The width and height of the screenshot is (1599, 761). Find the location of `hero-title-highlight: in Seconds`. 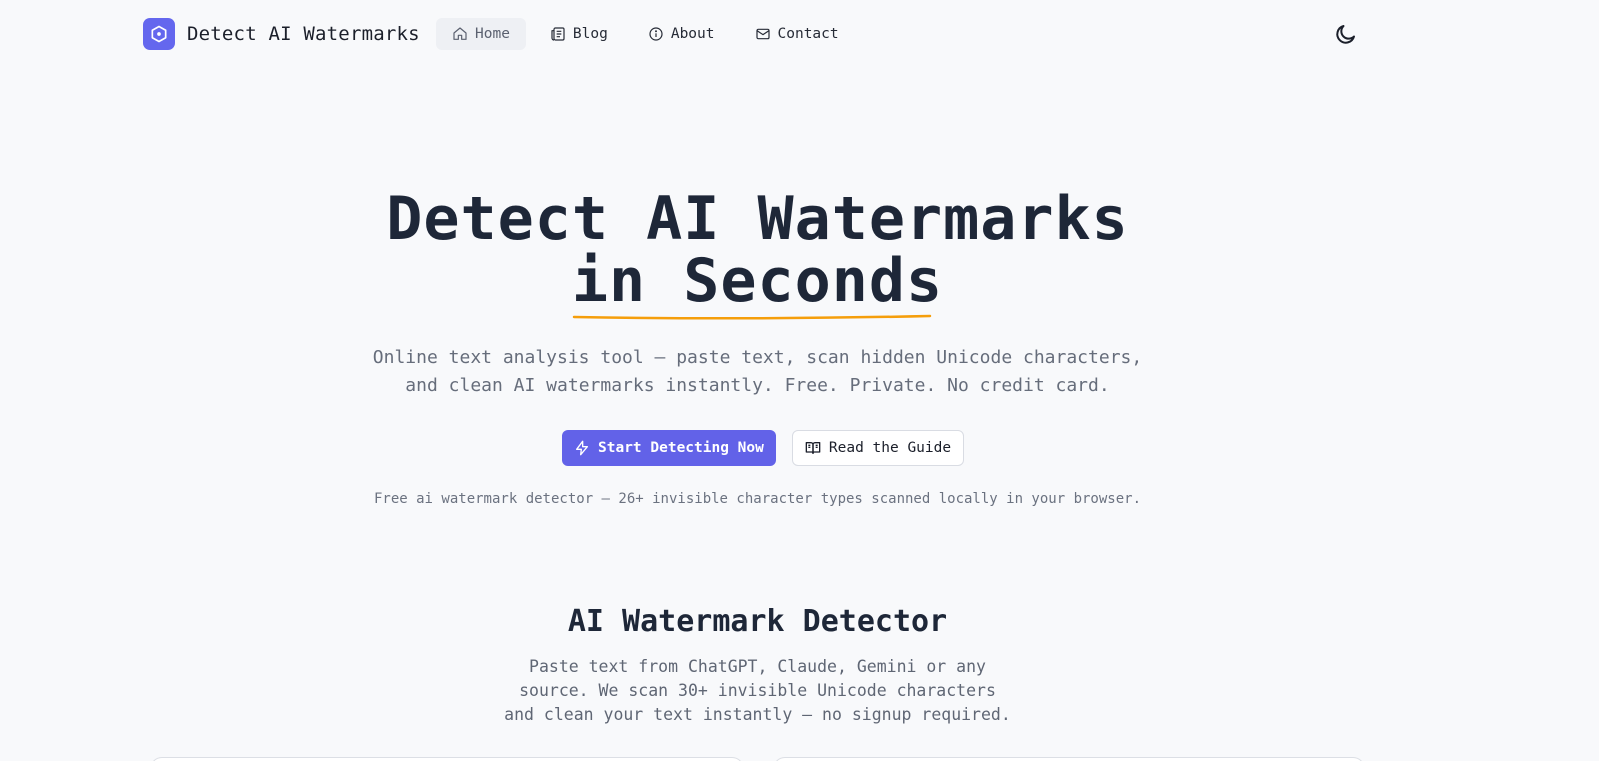

hero-title-highlight: in Seconds is located at coordinates (757, 281).